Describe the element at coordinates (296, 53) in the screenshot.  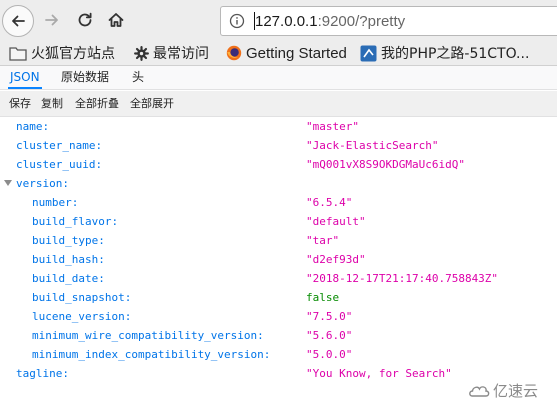
I see `bookmark-label: Getting Started` at that location.